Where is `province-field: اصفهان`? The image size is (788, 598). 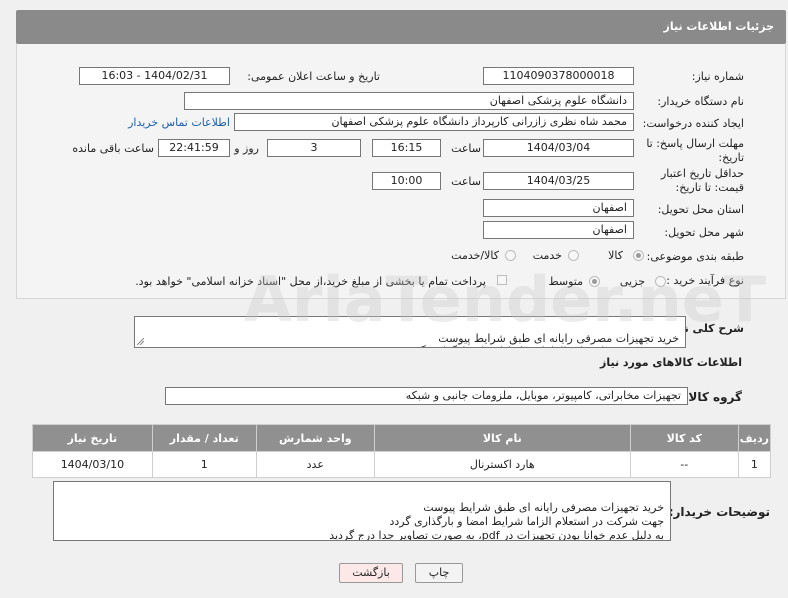
province-field: اصفهان is located at coordinates (558, 208).